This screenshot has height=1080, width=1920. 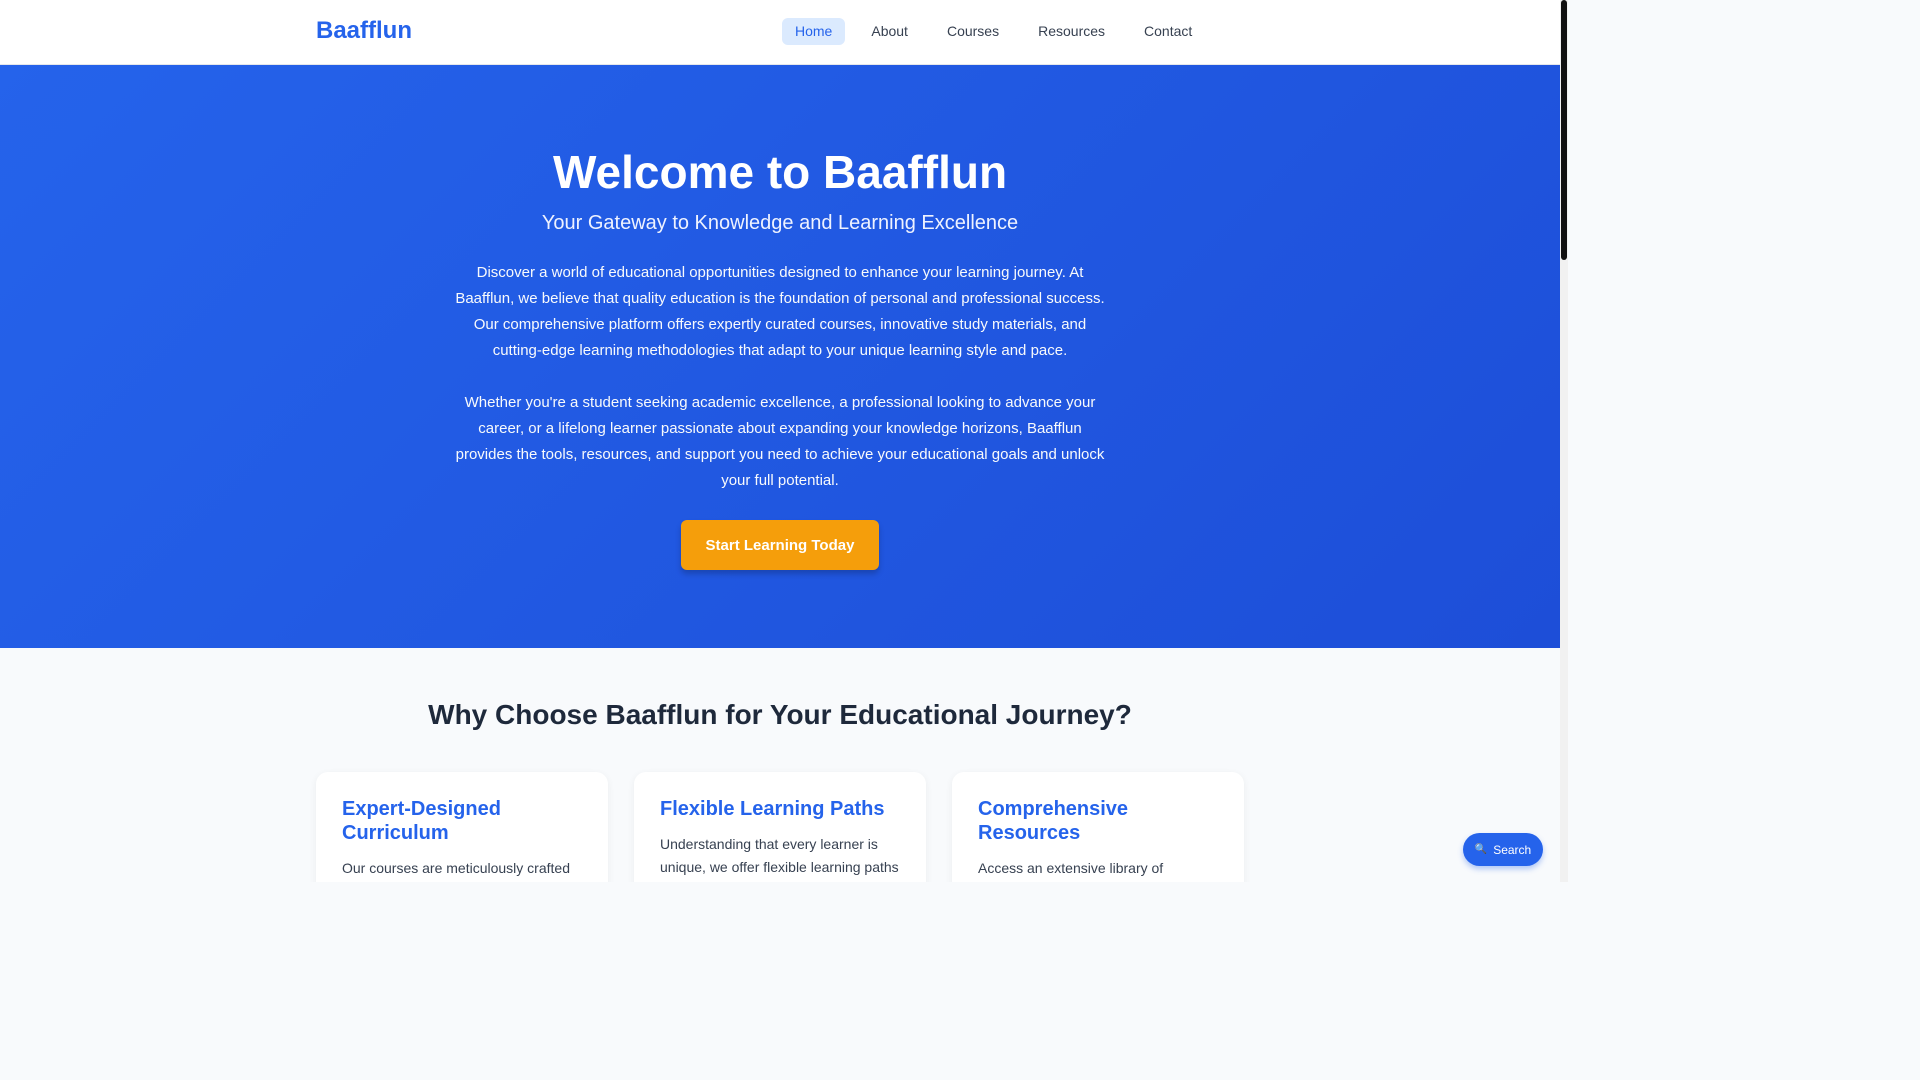 I want to click on main-nav: Home About Courses Resources Contact, so click(x=993, y=31).